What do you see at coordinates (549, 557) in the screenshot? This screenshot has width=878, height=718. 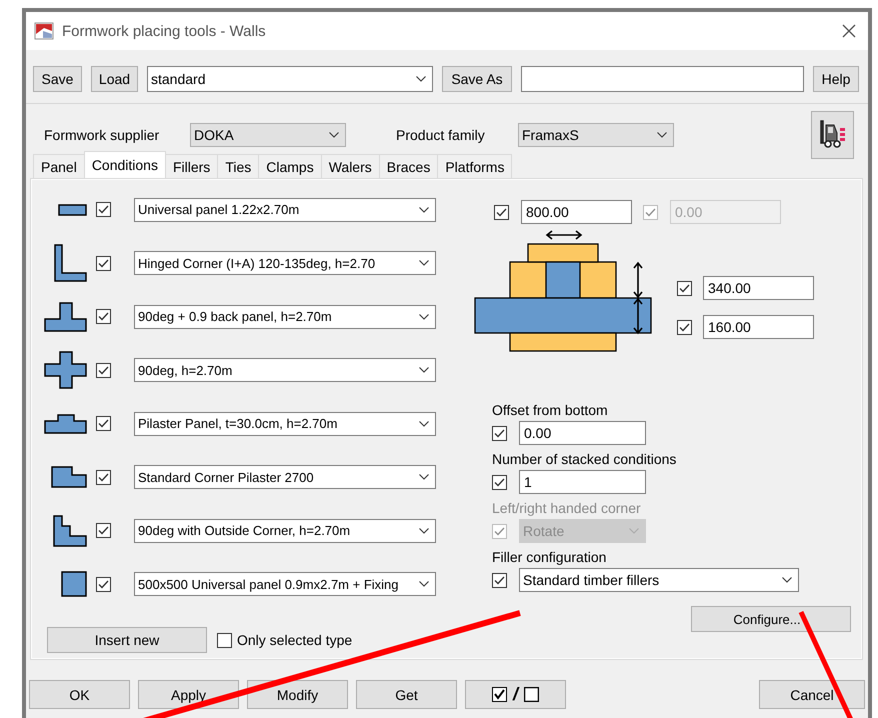 I see `option-label: Filler configuration` at bounding box center [549, 557].